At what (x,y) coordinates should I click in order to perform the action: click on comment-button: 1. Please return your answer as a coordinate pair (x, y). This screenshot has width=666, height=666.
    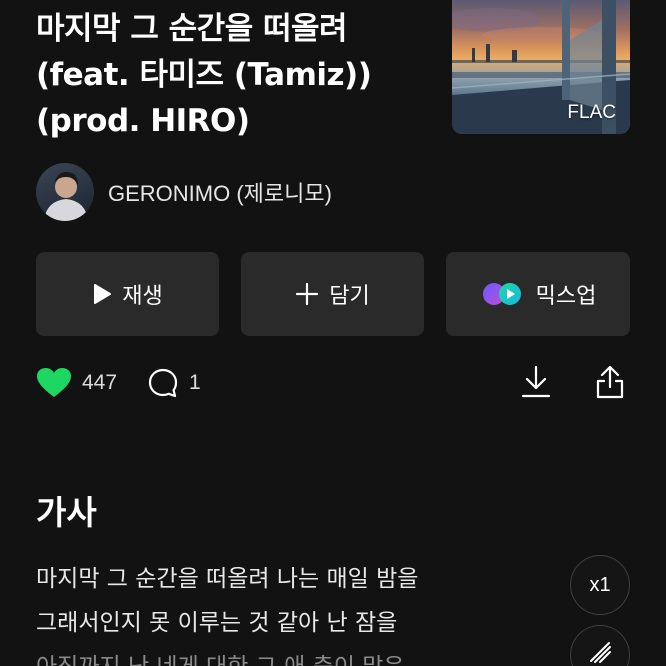
    Looking at the image, I should click on (174, 383).